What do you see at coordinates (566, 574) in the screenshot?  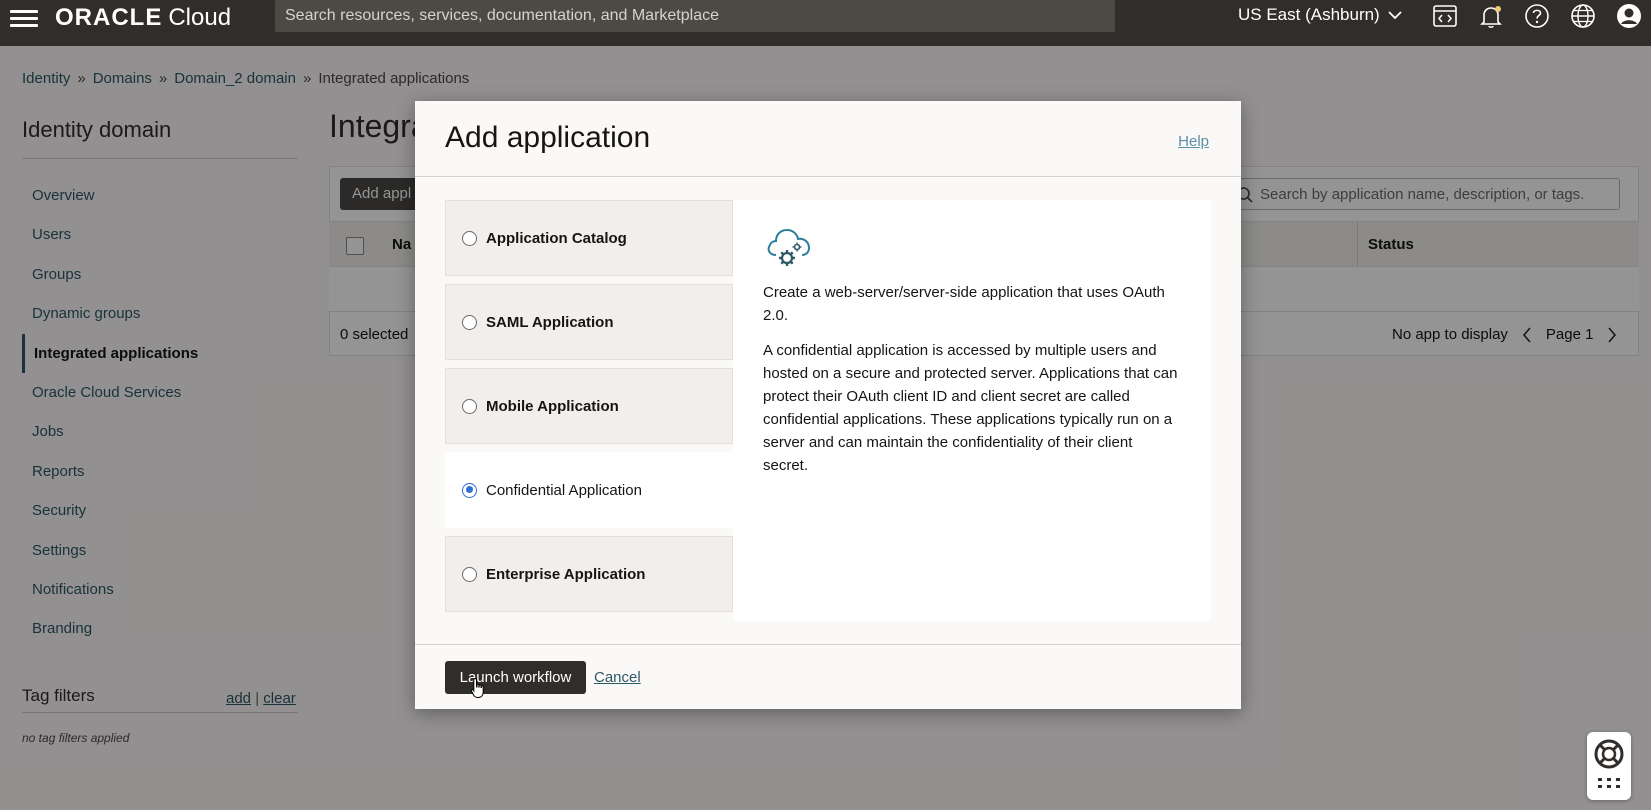 I see `option-label: Enterprise Application` at bounding box center [566, 574].